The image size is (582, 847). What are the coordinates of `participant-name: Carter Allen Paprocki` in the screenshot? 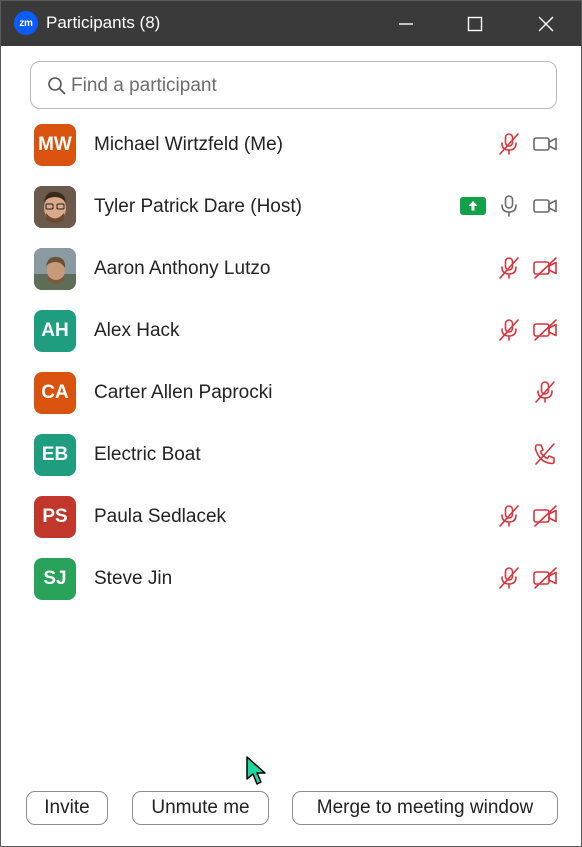 It's located at (183, 392).